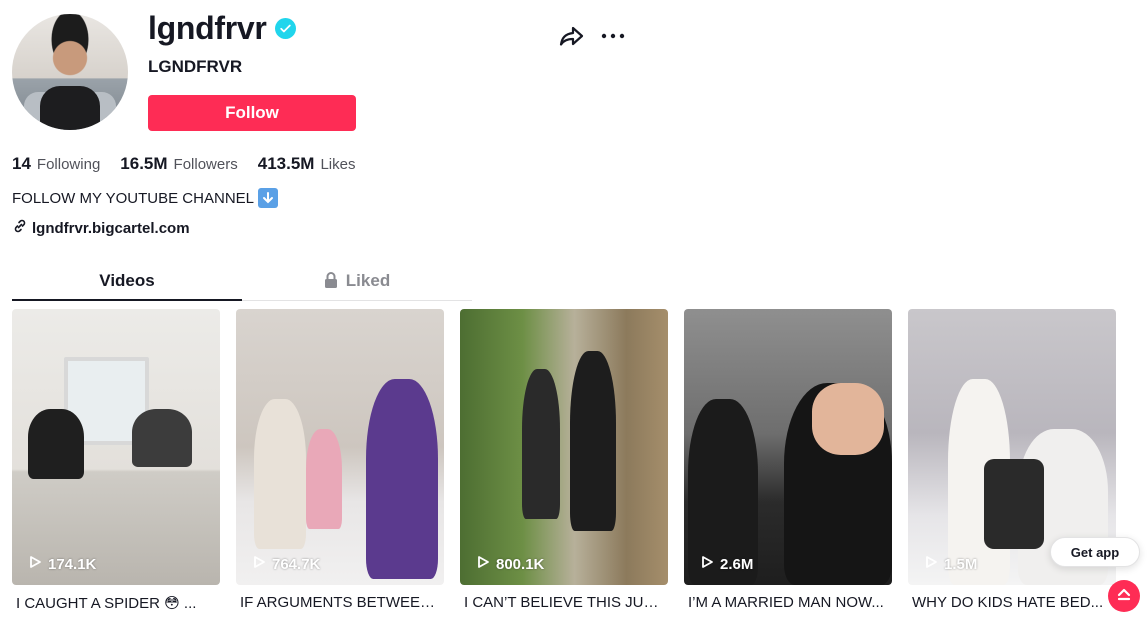 This screenshot has width=1147, height=617. I want to click on share-icon, so click(572, 36).